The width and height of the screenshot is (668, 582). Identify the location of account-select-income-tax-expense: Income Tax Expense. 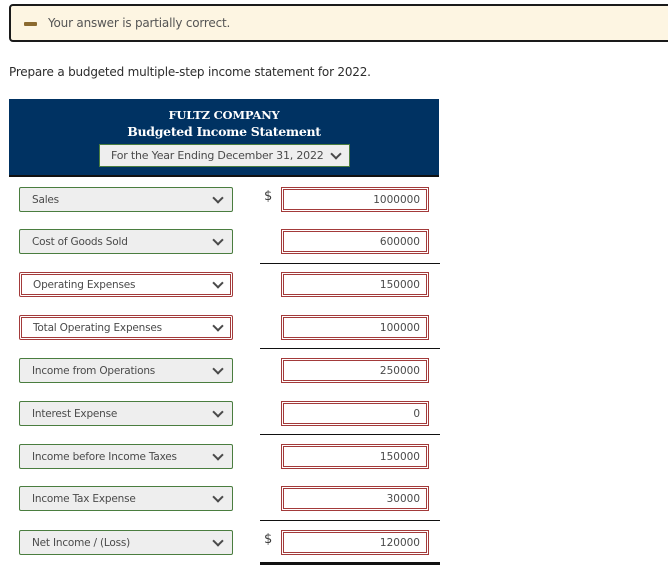
(126, 498).